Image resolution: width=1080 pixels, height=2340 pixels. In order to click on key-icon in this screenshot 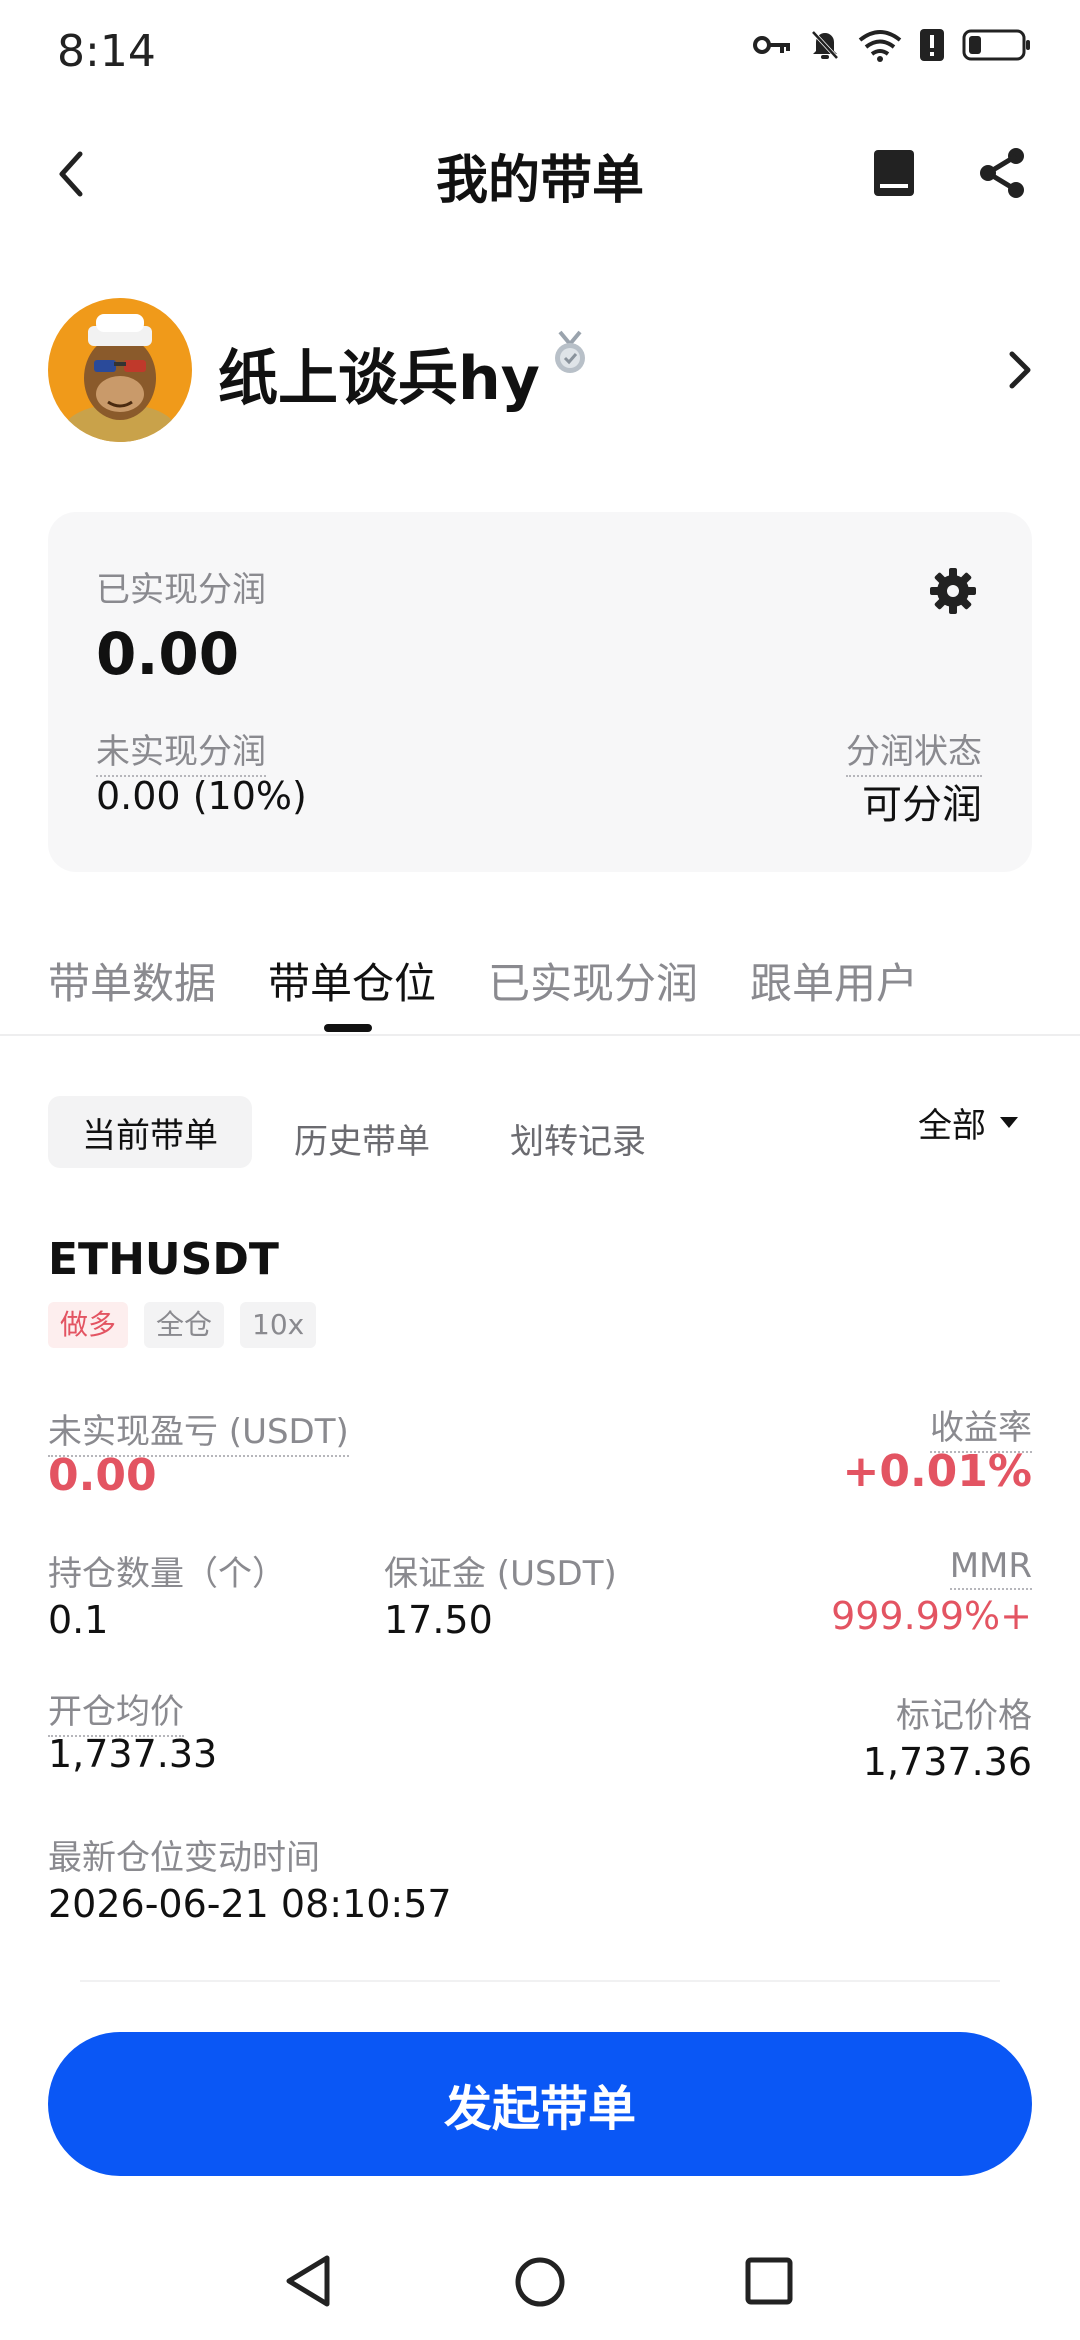, I will do `click(771, 45)`.